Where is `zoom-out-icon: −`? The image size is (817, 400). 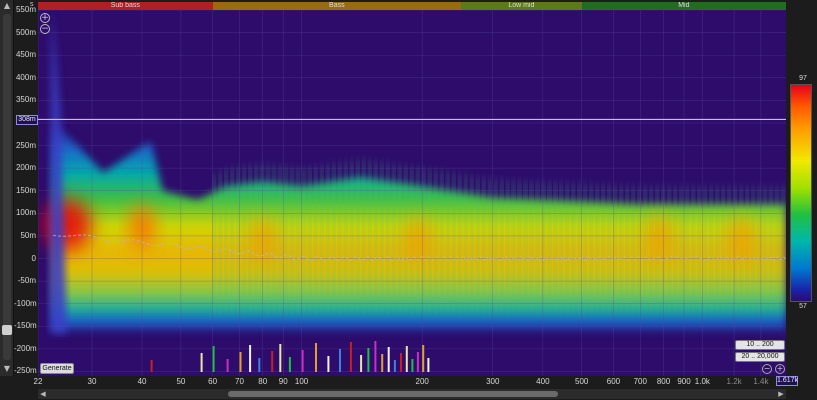
zoom-out-icon: − is located at coordinates (45, 29).